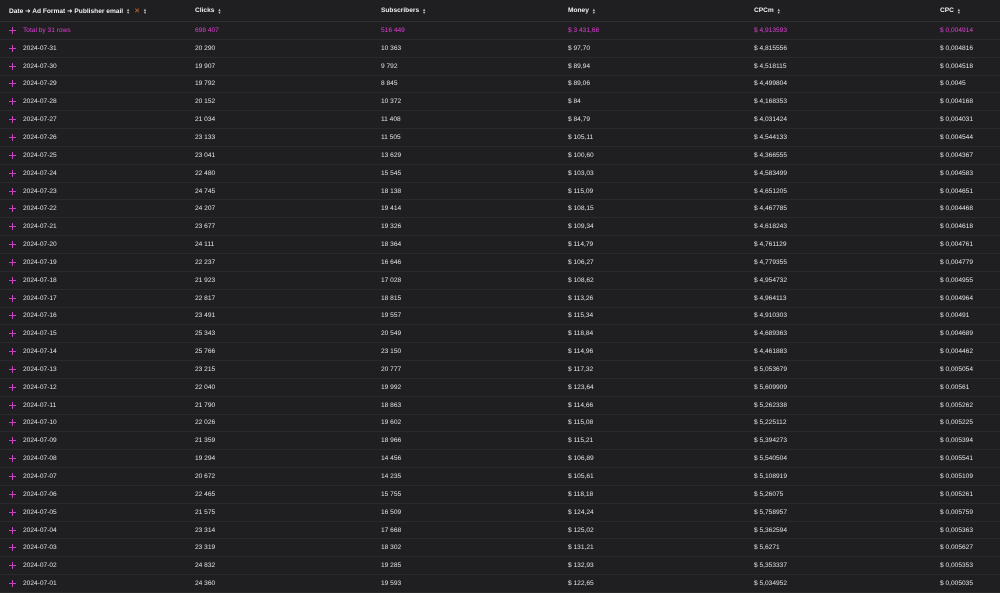 The image size is (1000, 593). What do you see at coordinates (40, 262) in the screenshot?
I see `row-date: 2024-07-19` at bounding box center [40, 262].